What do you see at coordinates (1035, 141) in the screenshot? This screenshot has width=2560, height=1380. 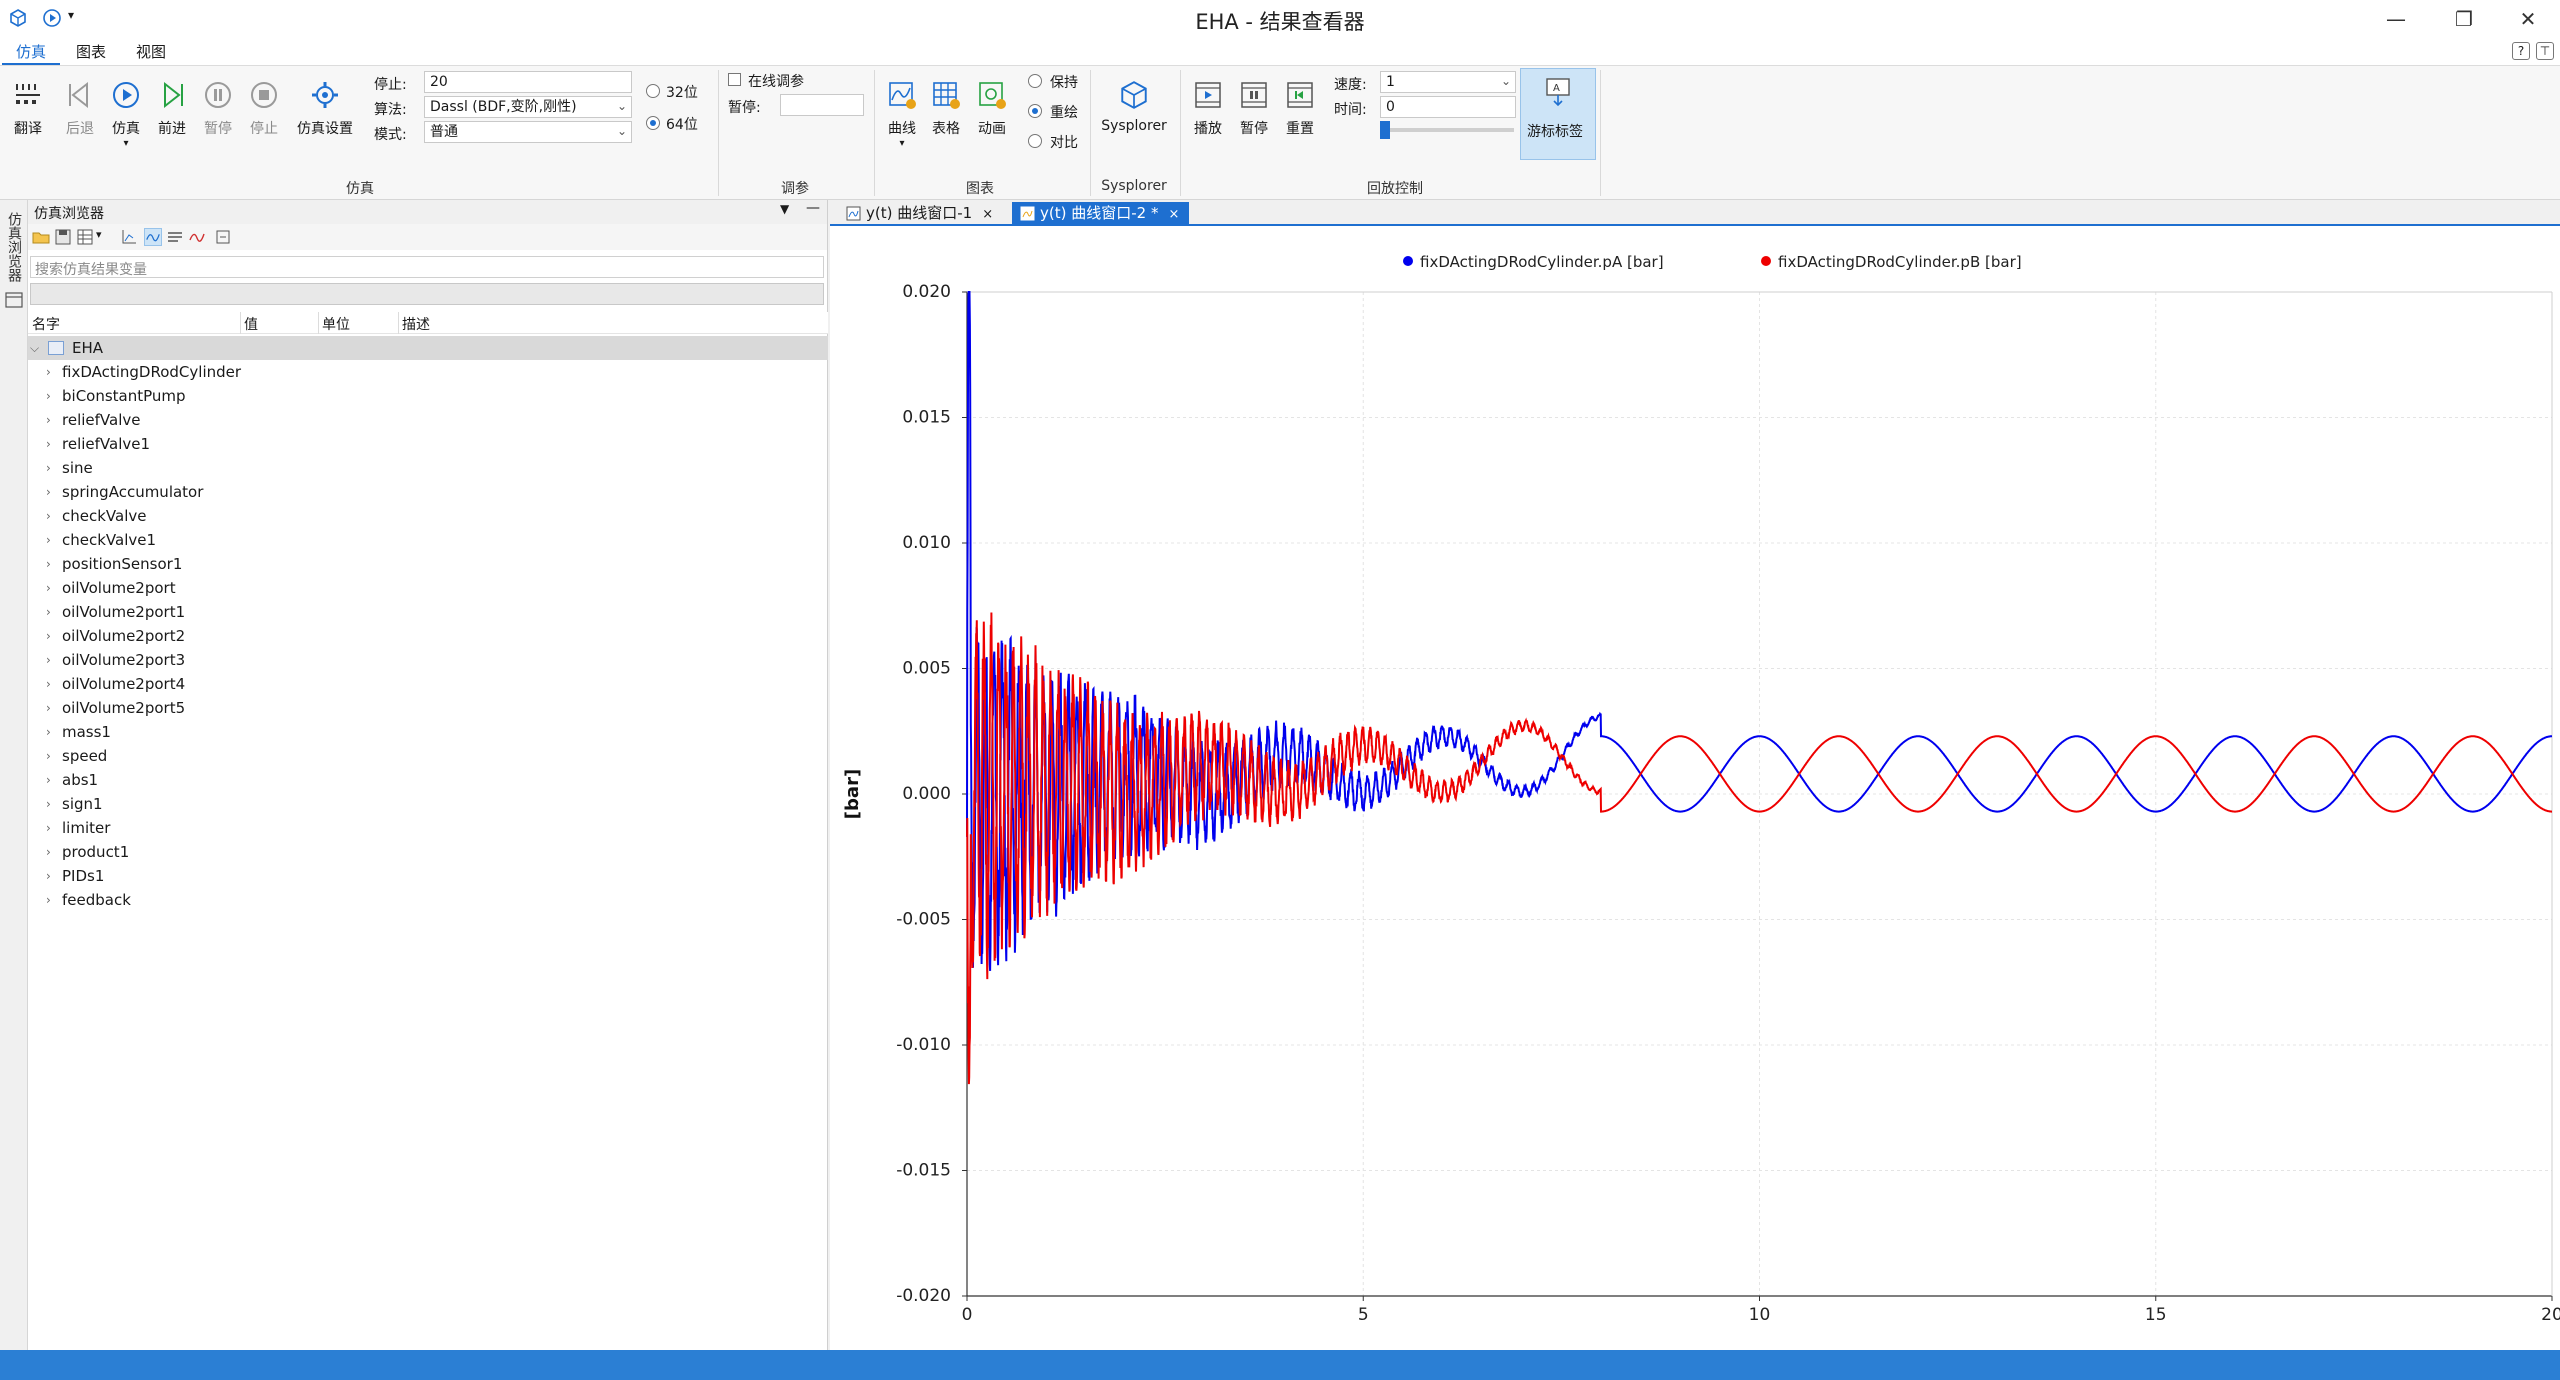 I see `radio-compare` at bounding box center [1035, 141].